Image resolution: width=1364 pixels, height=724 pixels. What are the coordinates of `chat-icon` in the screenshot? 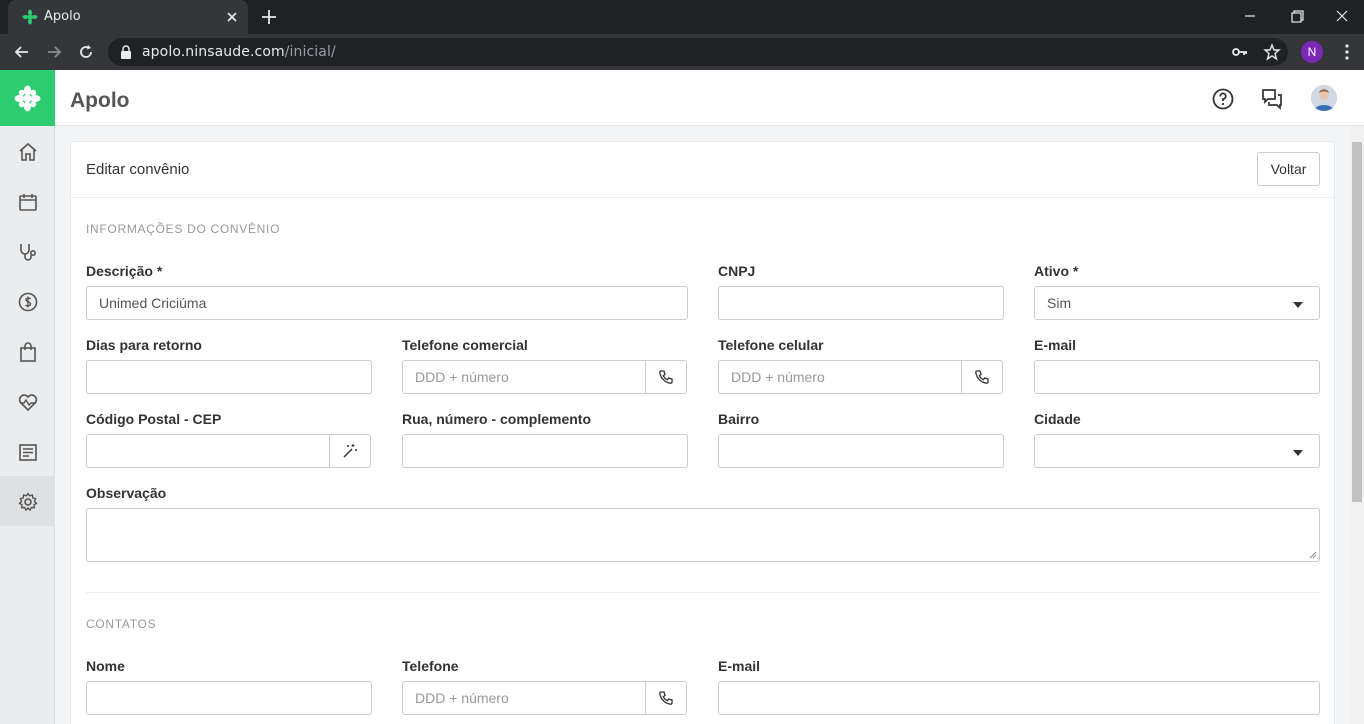 It's located at (1272, 99).